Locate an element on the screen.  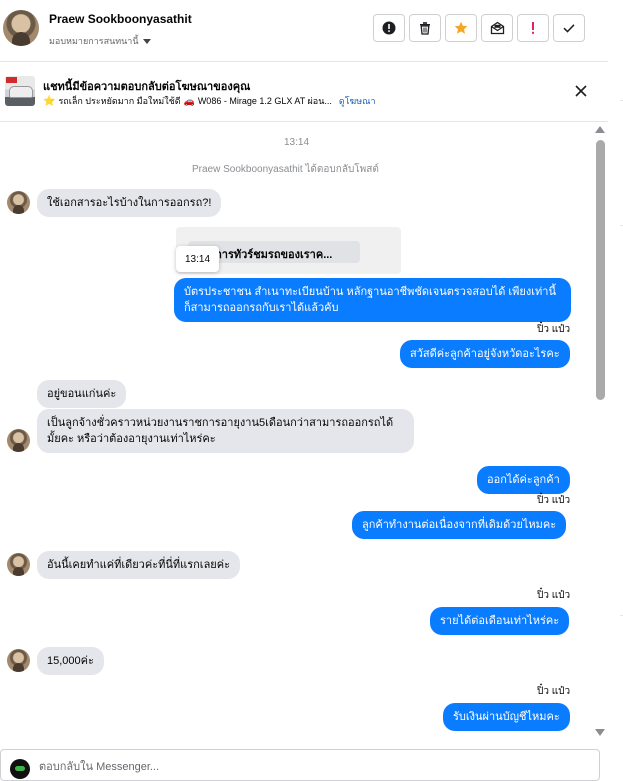
trash-icon is located at coordinates (425, 28).